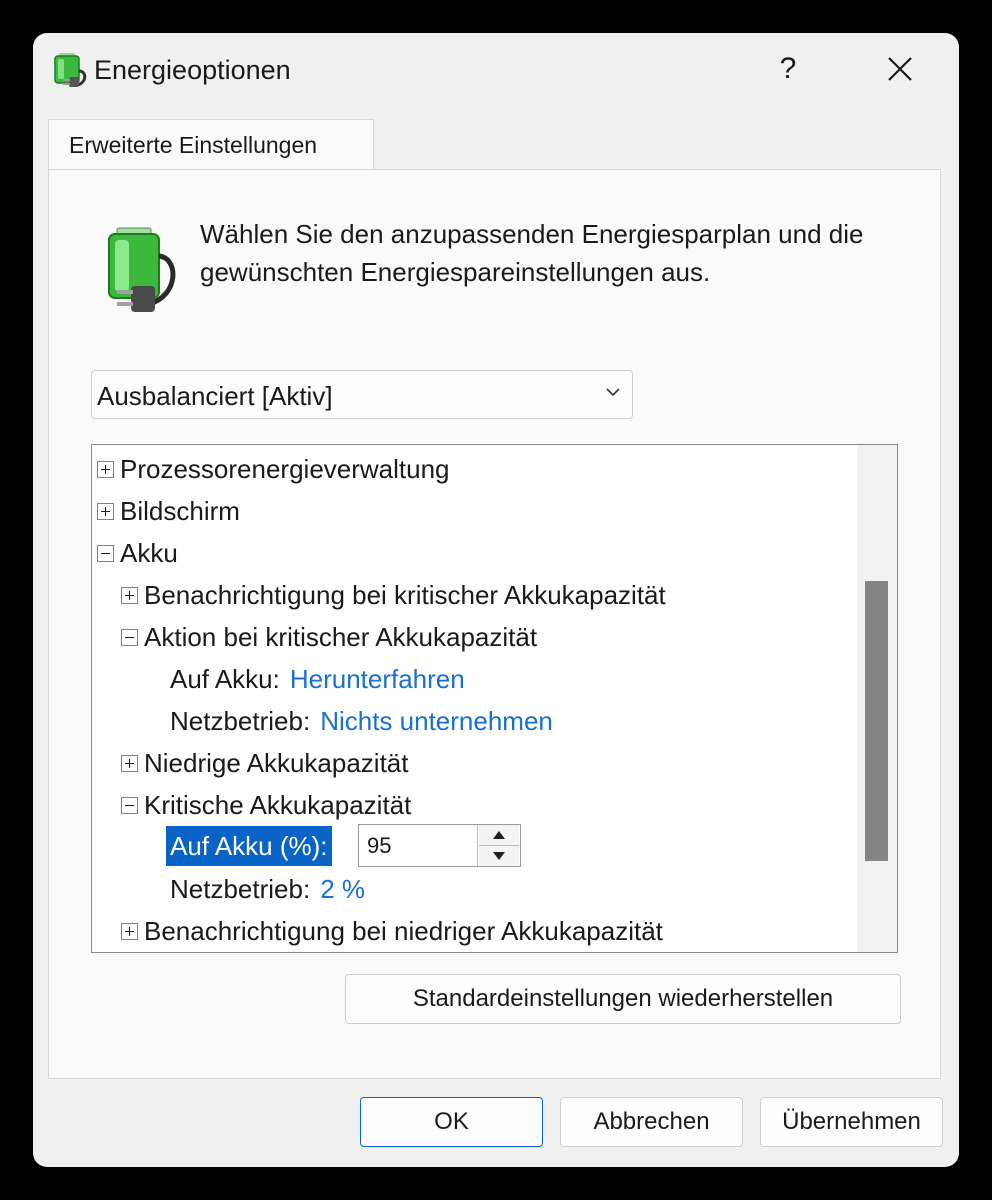  What do you see at coordinates (342, 889) in the screenshot?
I see `setting-value-link: 2 %` at bounding box center [342, 889].